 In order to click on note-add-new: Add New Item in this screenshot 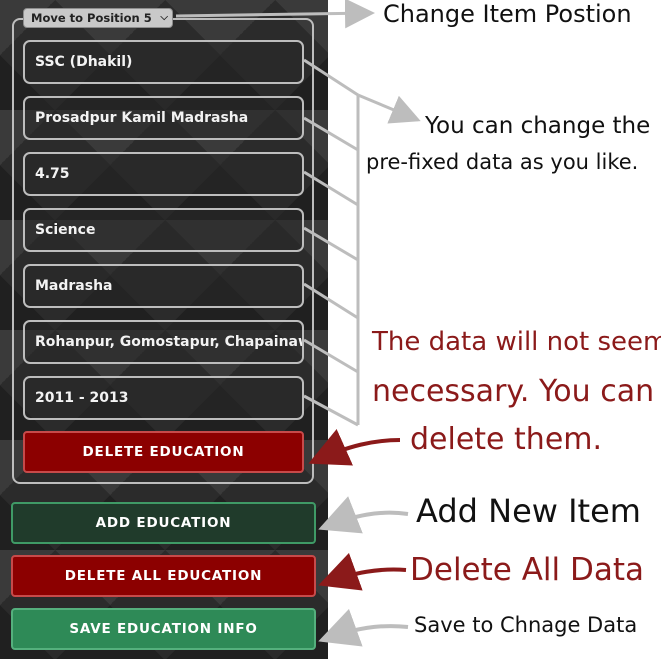, I will do `click(528, 511)`.